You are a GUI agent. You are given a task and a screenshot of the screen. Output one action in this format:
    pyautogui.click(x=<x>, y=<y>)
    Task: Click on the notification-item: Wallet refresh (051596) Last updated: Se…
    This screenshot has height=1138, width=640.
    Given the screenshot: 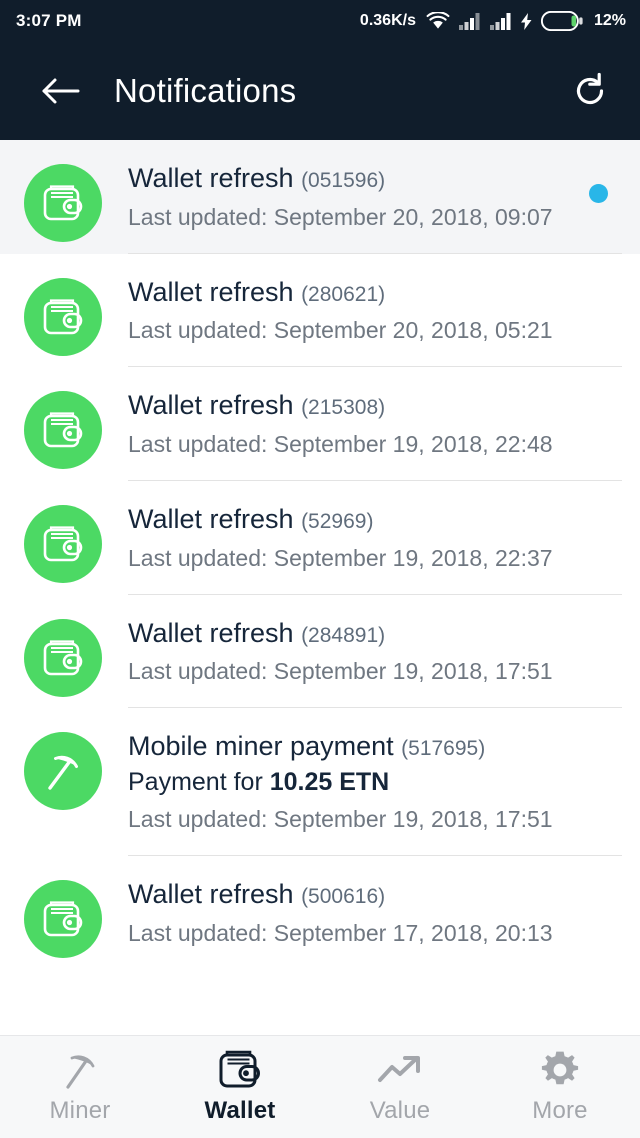 What is the action you would take?
    pyautogui.click(x=320, y=197)
    